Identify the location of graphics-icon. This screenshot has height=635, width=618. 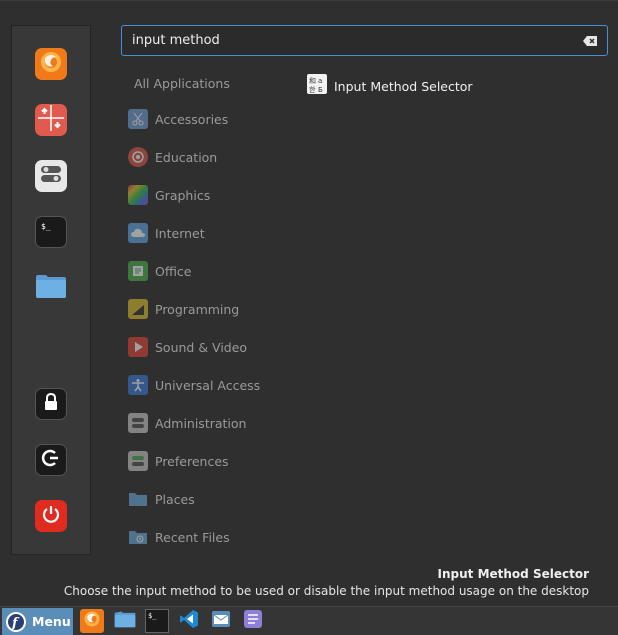
(138, 195).